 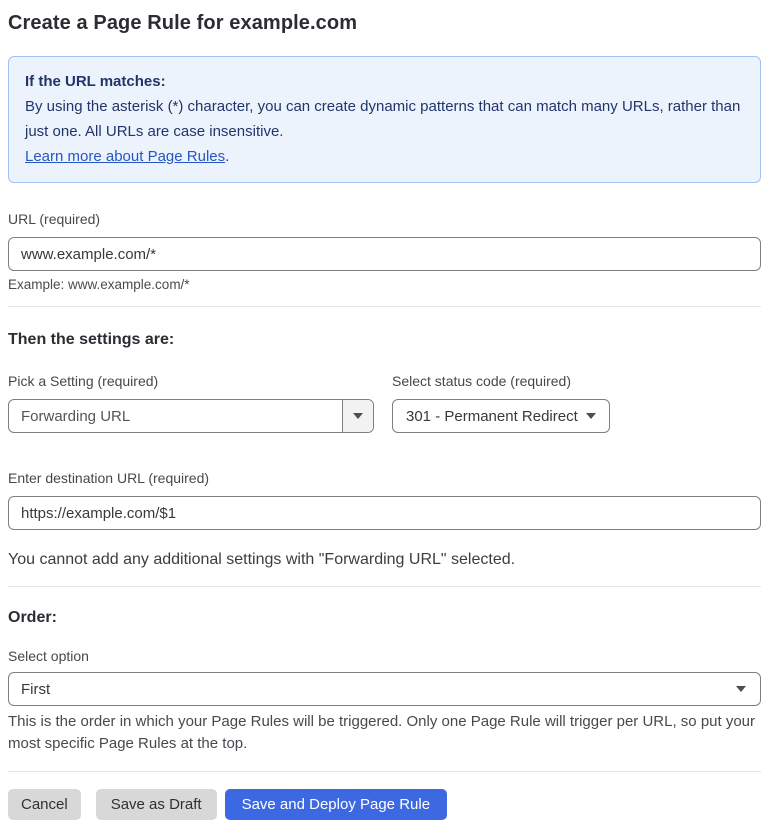 I want to click on pick-setting-label: Pick a Setting (required), so click(x=83, y=381).